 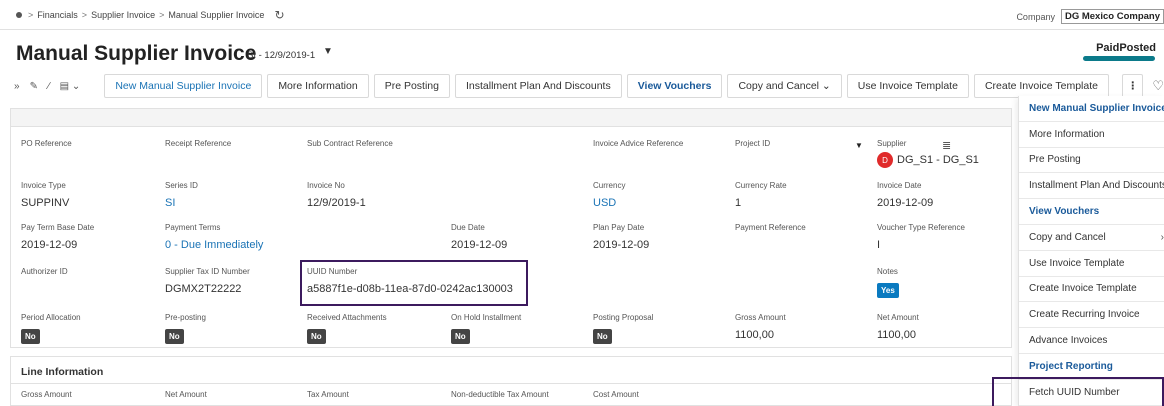 I want to click on installment-plan-button: Installment Plan And Discounts, so click(x=538, y=86).